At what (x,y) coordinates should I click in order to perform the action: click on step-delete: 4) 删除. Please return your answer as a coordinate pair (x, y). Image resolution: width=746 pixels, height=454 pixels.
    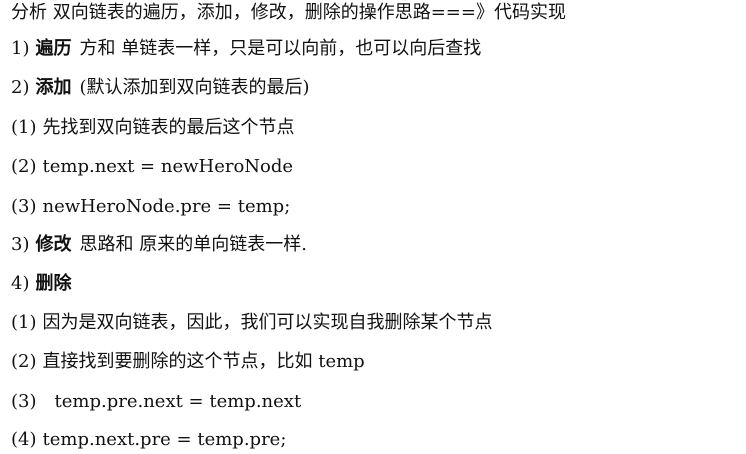
    Looking at the image, I should click on (45, 284).